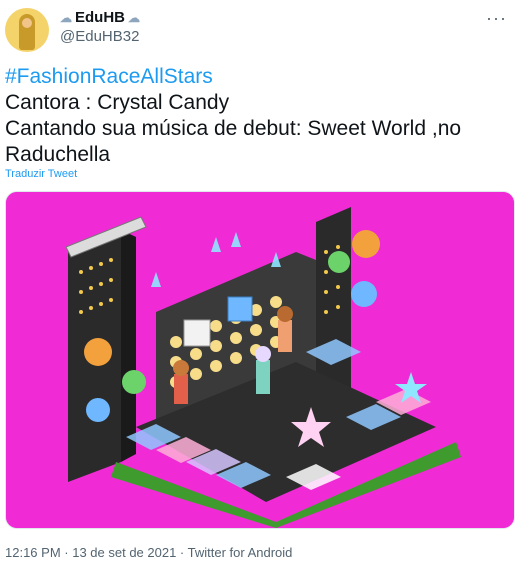  Describe the element at coordinates (58, 154) in the screenshot. I see `tweet-line-3: Raduchella` at that location.